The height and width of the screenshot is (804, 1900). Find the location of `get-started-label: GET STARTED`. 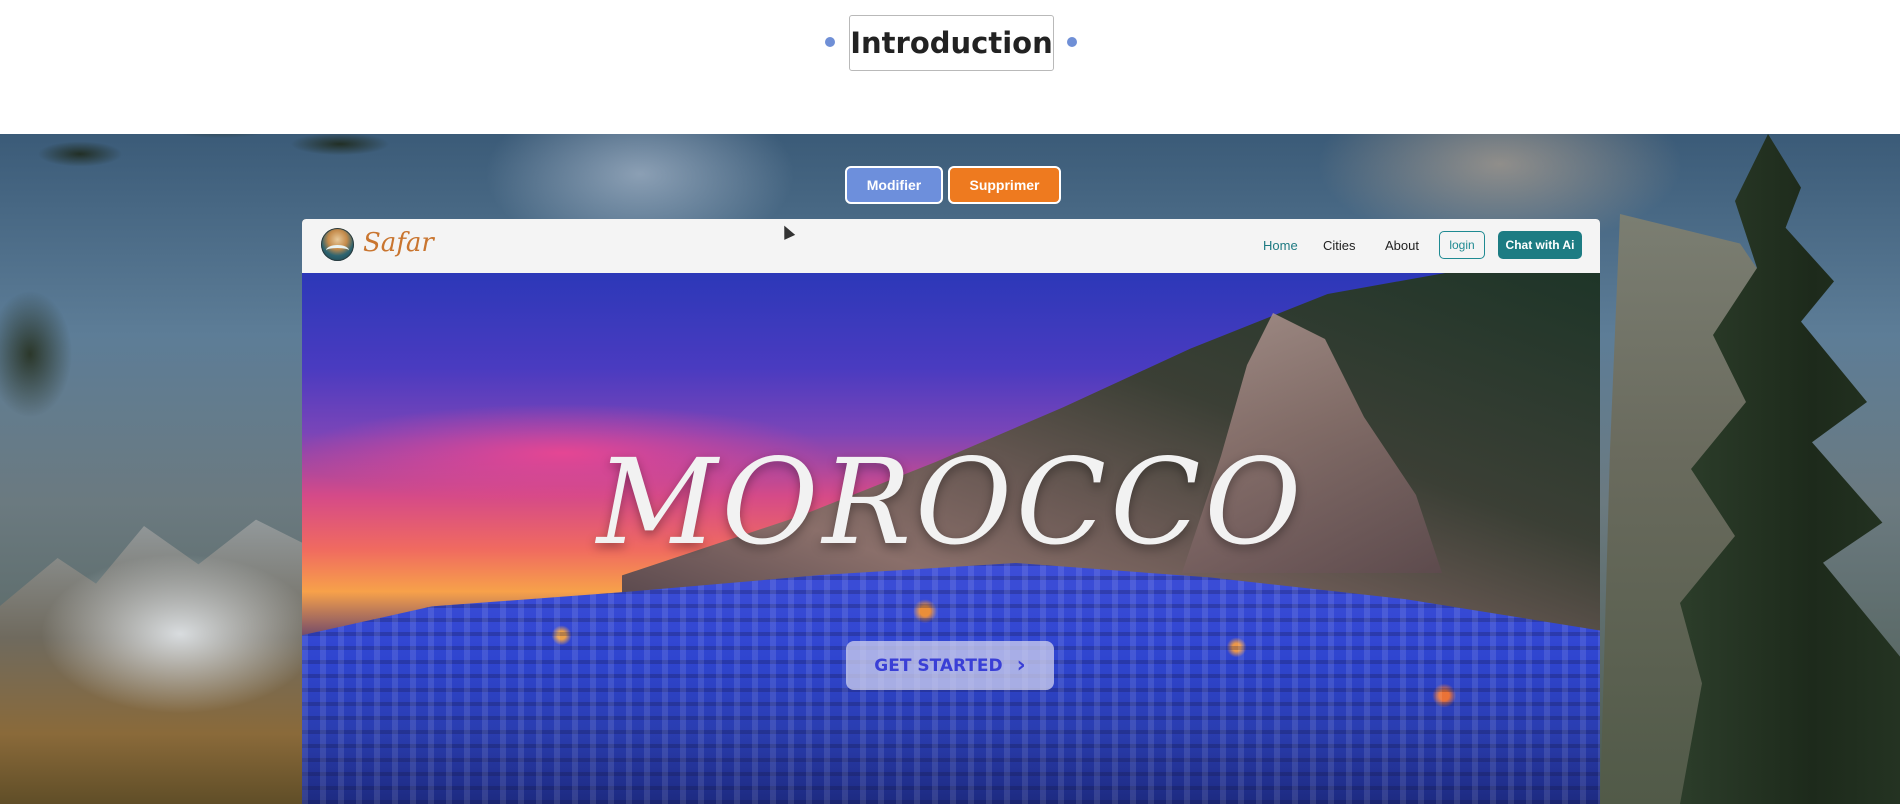

get-started-label: GET STARTED is located at coordinates (938, 665).